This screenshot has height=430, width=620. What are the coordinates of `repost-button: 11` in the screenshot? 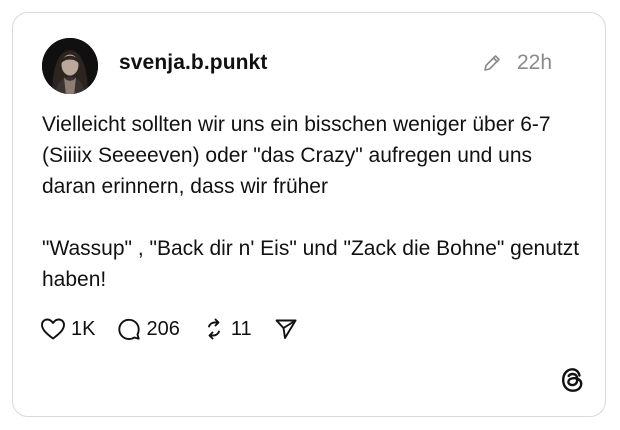 It's located at (227, 329).